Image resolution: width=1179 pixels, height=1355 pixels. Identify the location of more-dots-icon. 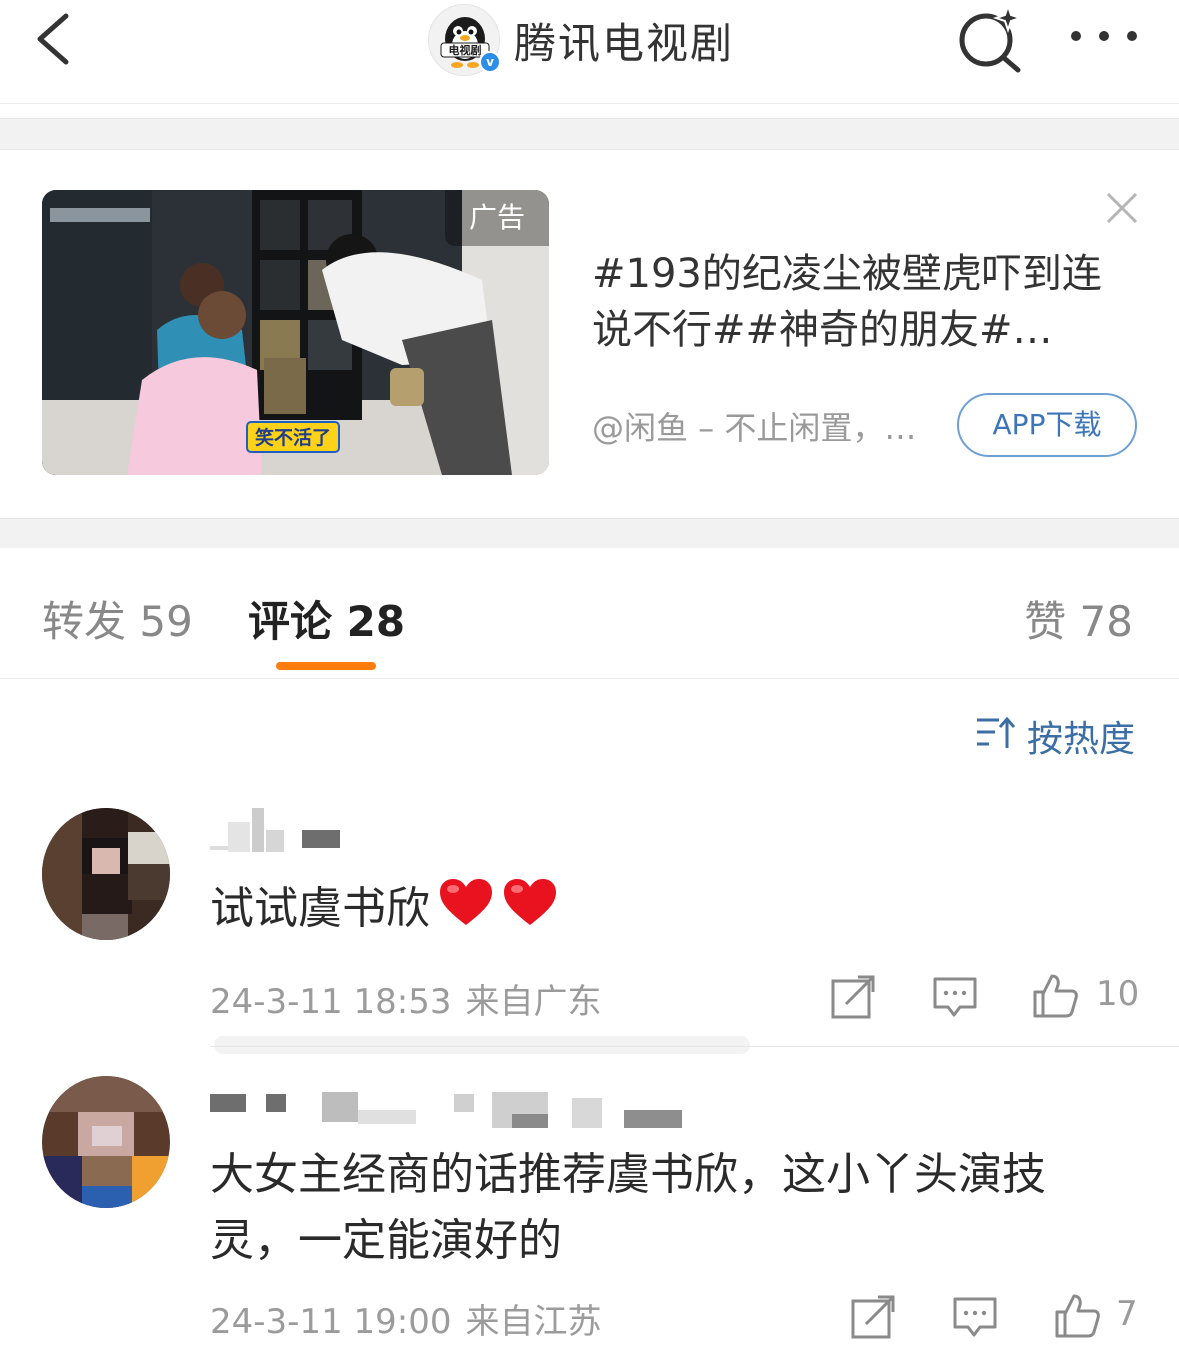
(1104, 36).